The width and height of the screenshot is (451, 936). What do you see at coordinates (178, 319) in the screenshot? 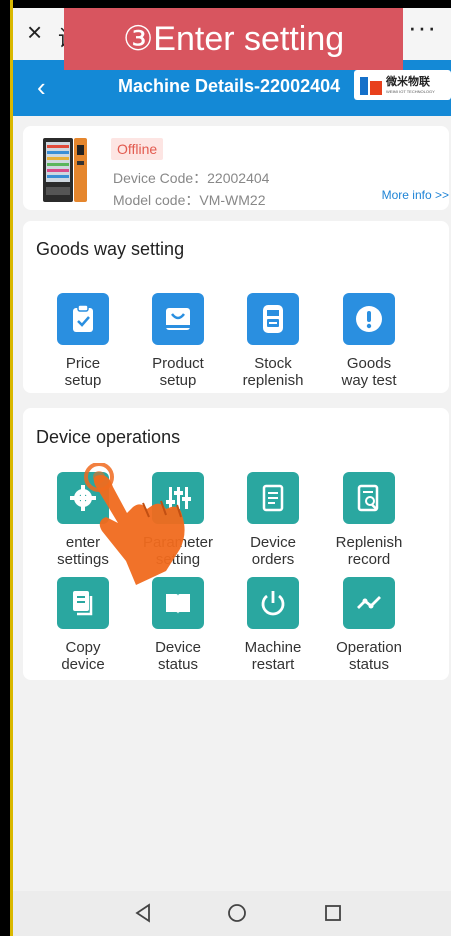
I see `shopping-bag-icon` at bounding box center [178, 319].